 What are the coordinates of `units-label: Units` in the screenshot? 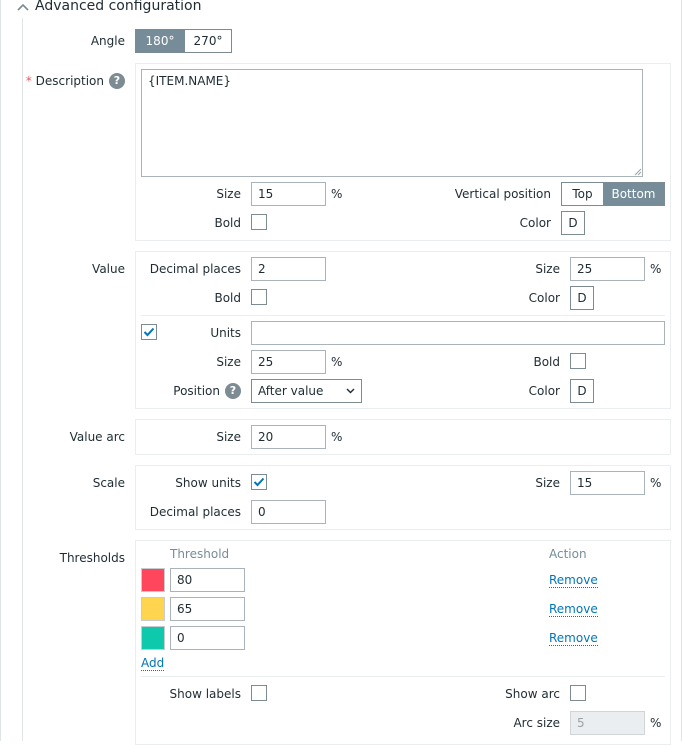 It's located at (225, 333).